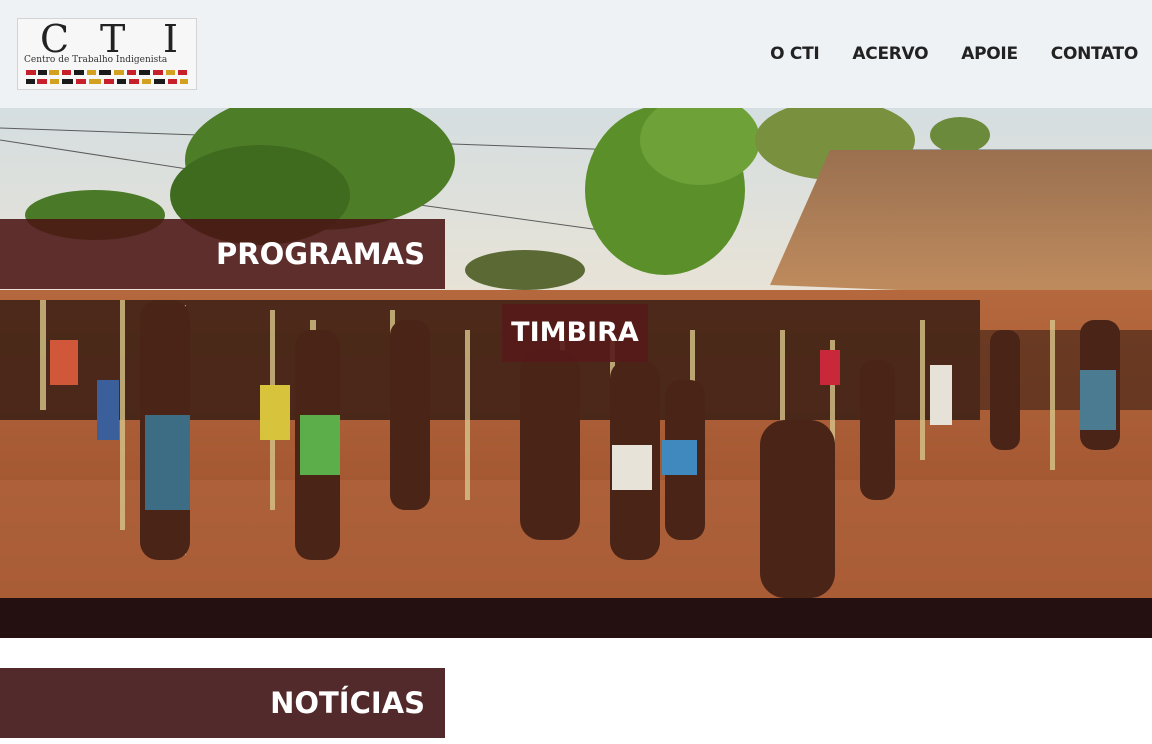 This screenshot has height=744, width=1152. Describe the element at coordinates (96, 60) in the screenshot. I see `logo-subtitle: Centro de Trabalho Indigenista` at that location.